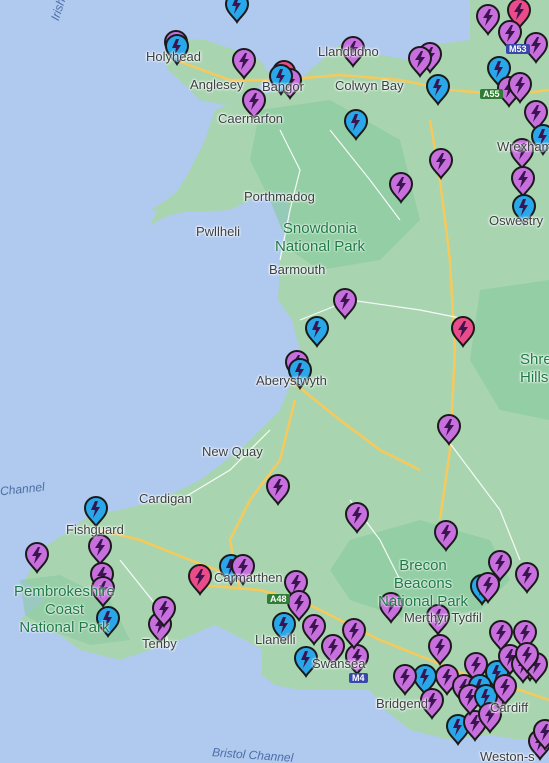 Image resolution: width=549 pixels, height=763 pixels. Describe the element at coordinates (491, 94) in the screenshot. I see `road-shield-a55: A55` at that location.